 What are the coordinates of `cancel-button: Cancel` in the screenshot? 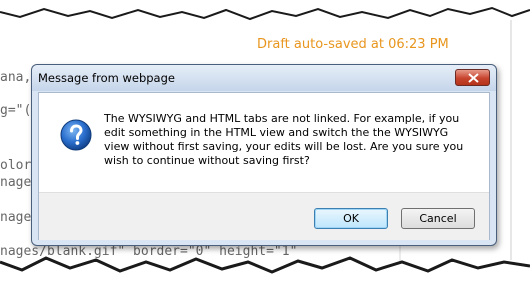 It's located at (438, 218).